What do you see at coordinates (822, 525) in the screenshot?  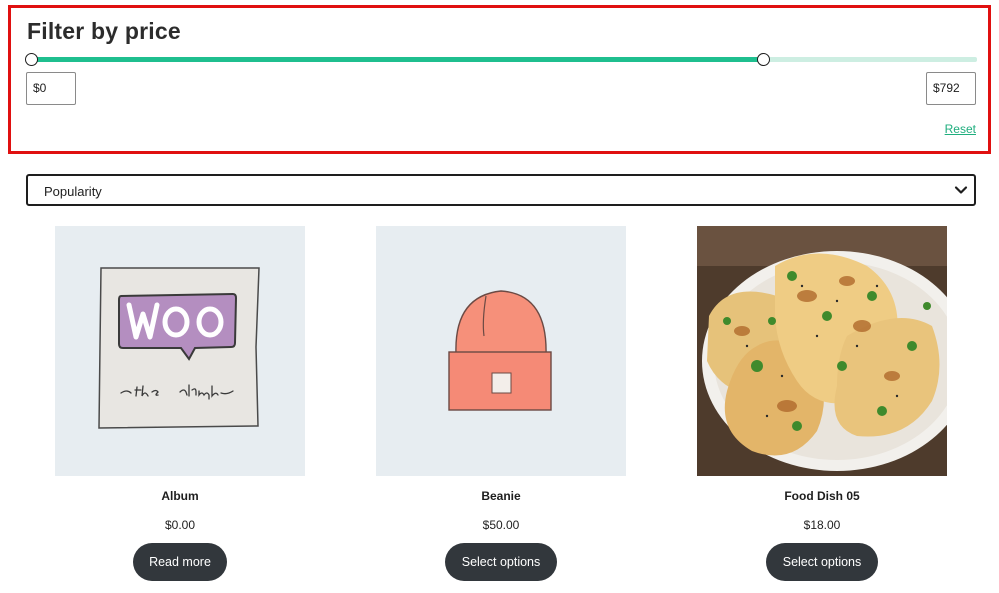 I see `product-price: $18.00` at bounding box center [822, 525].